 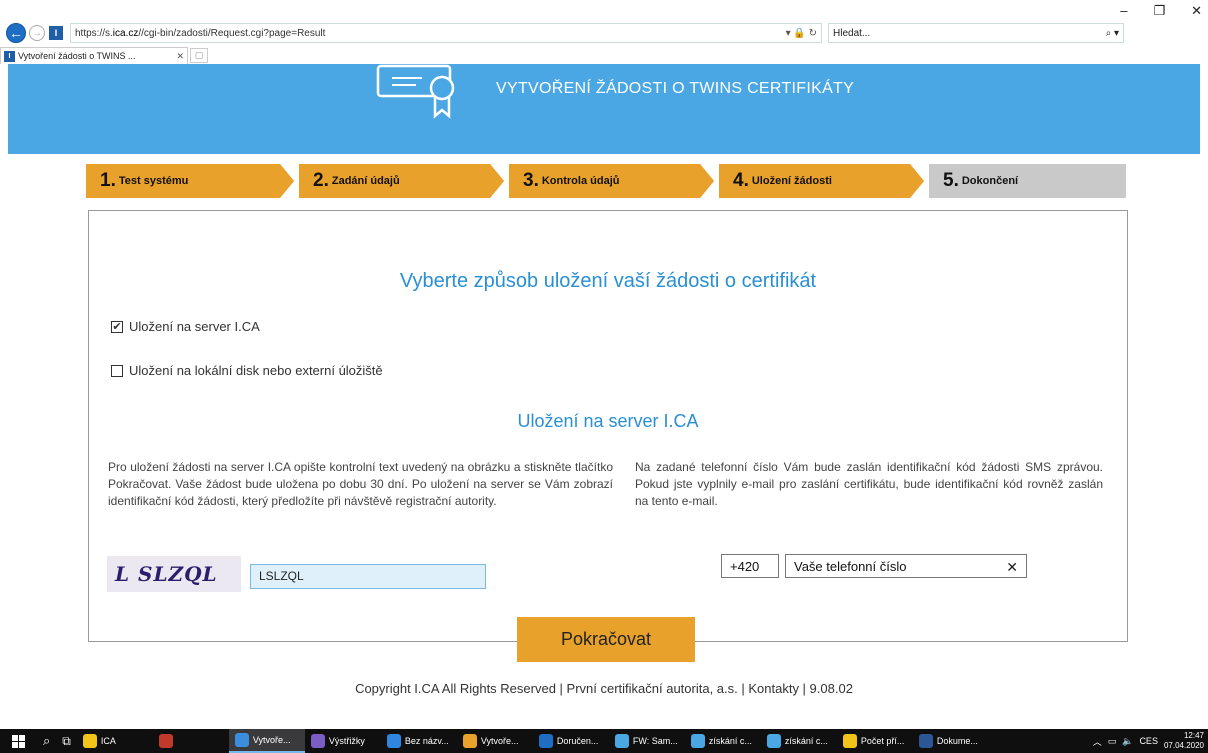 I want to click on task-view-icon: ⧉, so click(x=66, y=741).